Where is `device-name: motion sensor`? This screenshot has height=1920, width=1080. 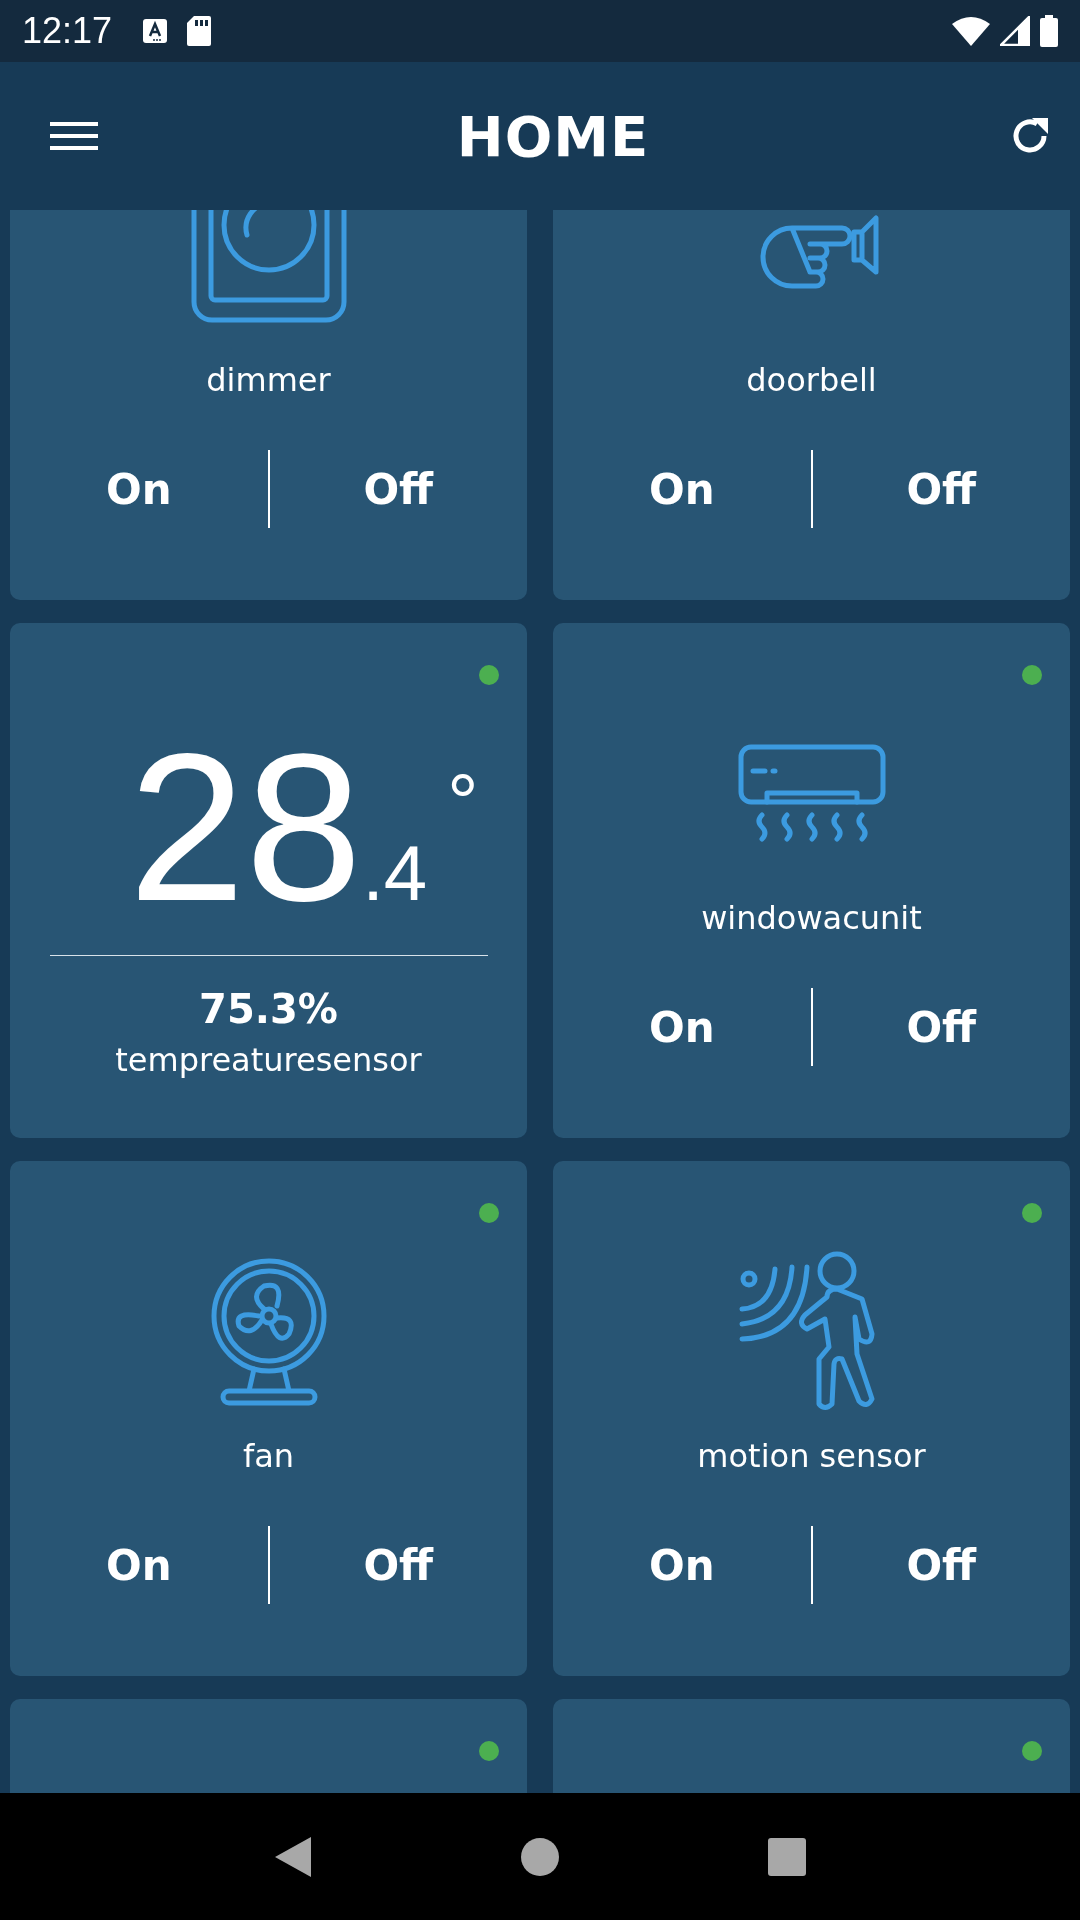
device-name: motion sensor is located at coordinates (811, 1456).